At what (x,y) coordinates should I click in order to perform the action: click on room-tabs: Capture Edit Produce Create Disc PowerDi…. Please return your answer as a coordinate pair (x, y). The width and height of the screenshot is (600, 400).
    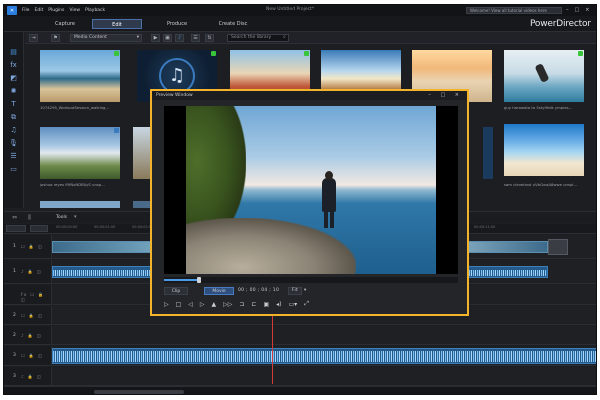
    Looking at the image, I should click on (300, 24).